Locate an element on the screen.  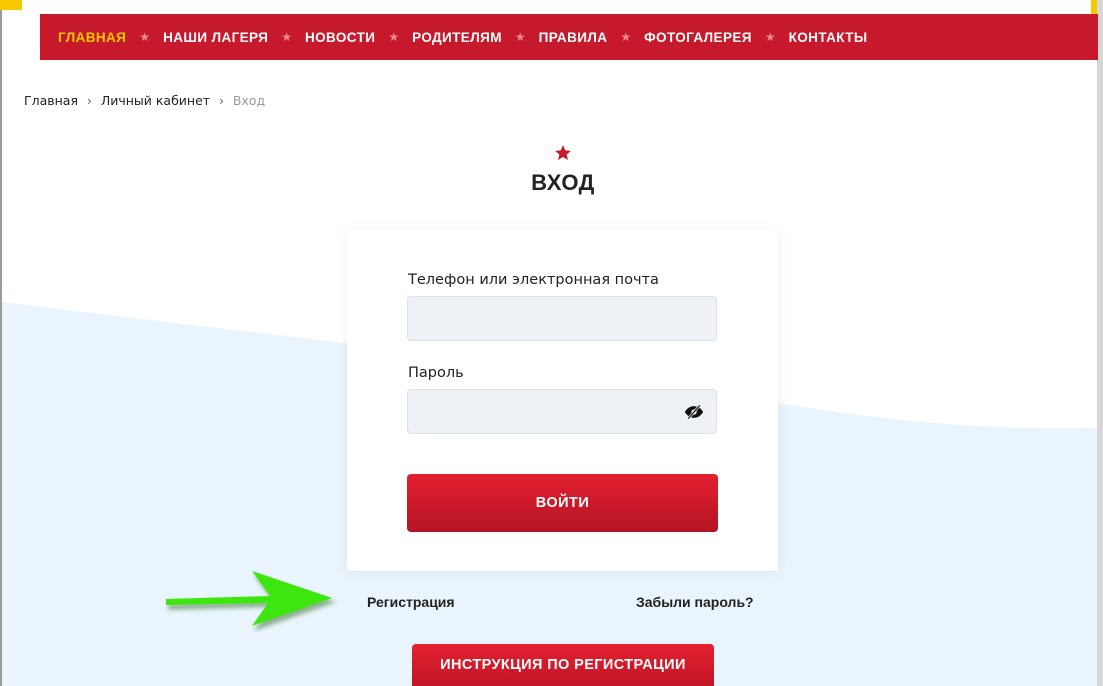
login-input is located at coordinates (562, 318).